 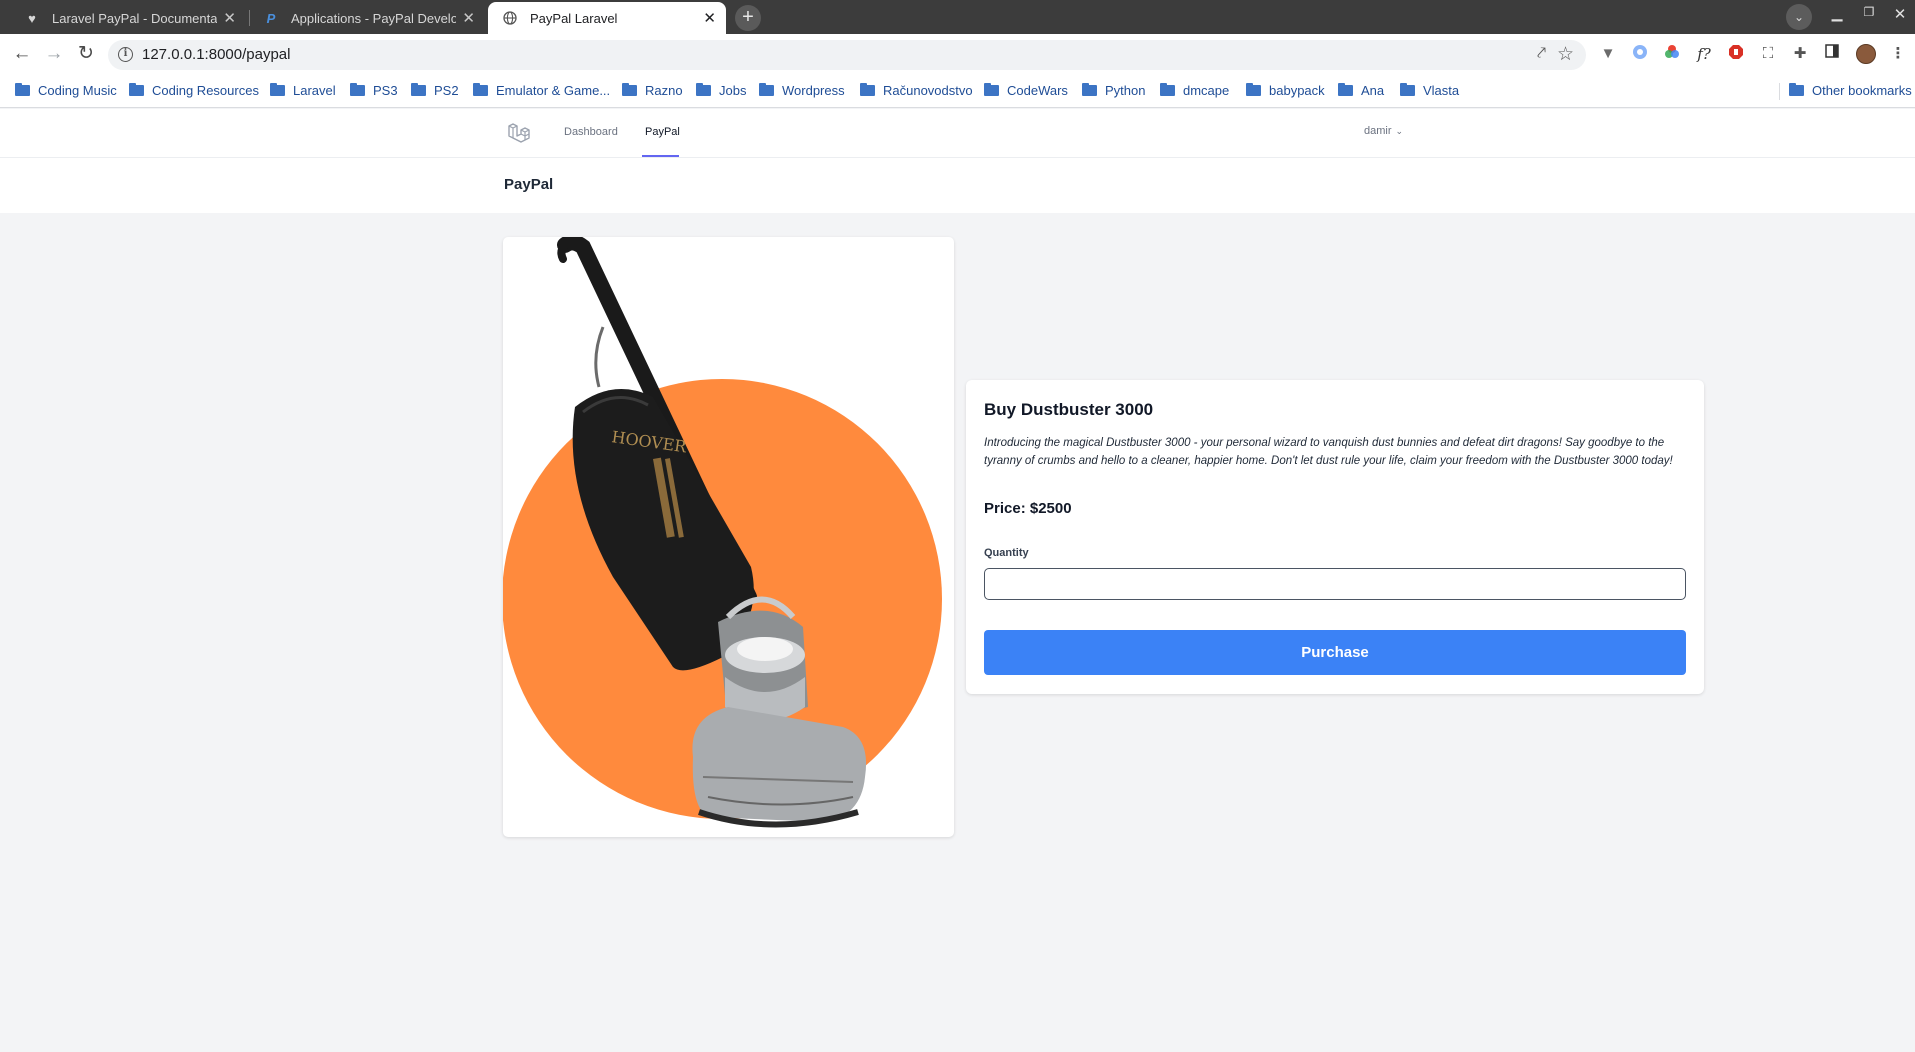 I want to click on active-nav-indicator, so click(x=660, y=156).